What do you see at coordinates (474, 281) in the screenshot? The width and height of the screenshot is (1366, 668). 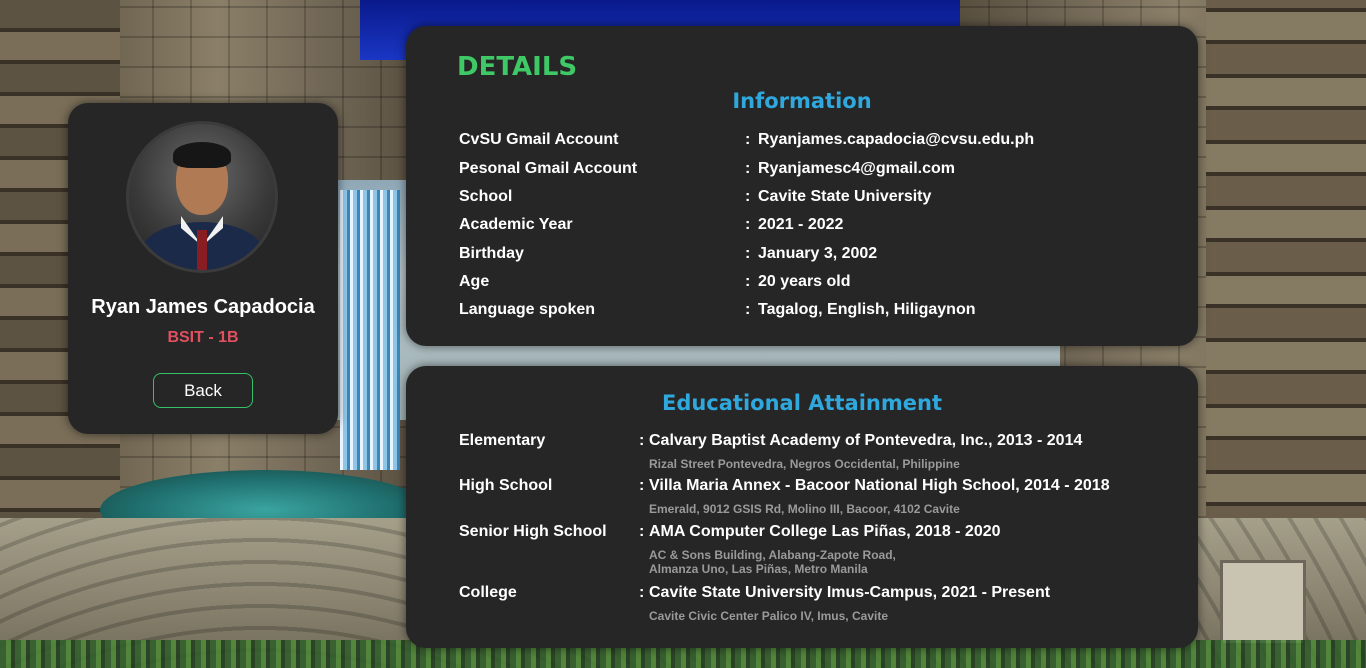 I see `info-label: Age` at bounding box center [474, 281].